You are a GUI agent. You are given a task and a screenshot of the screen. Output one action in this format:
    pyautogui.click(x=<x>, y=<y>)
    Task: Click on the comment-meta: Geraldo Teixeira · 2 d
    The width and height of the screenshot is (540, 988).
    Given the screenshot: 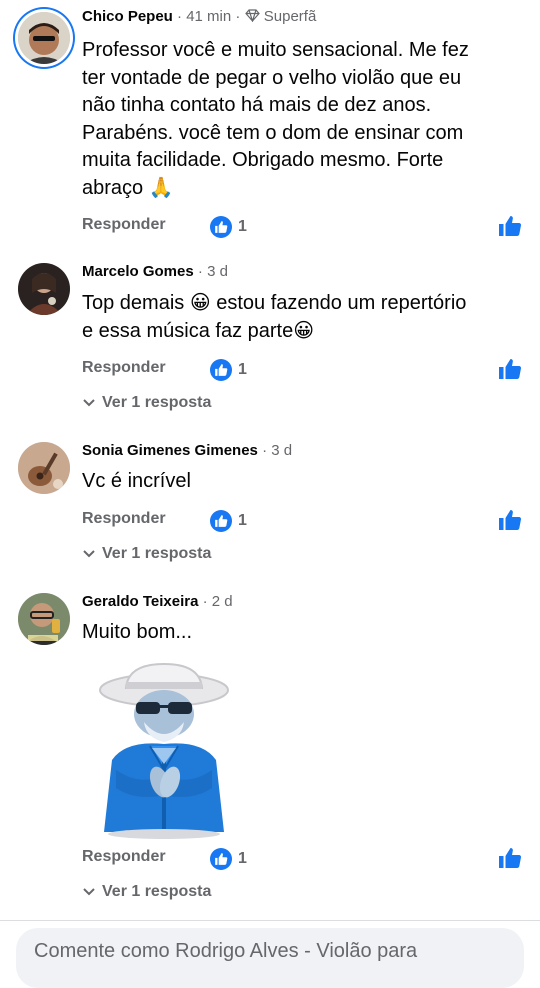 What is the action you would take?
    pyautogui.click(x=157, y=602)
    